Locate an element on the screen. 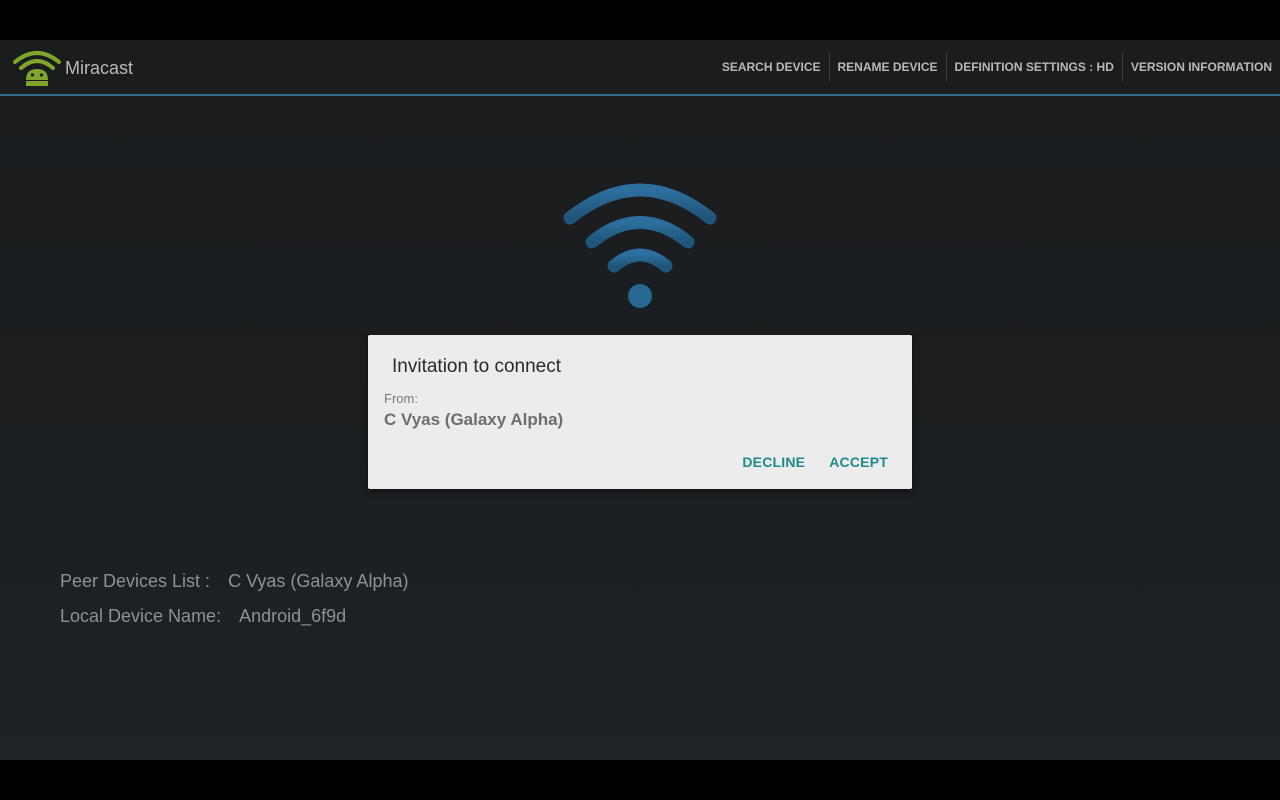 The width and height of the screenshot is (1280, 800). peer-devices-value: C Vyas (Galaxy Alpha) is located at coordinates (318, 581).